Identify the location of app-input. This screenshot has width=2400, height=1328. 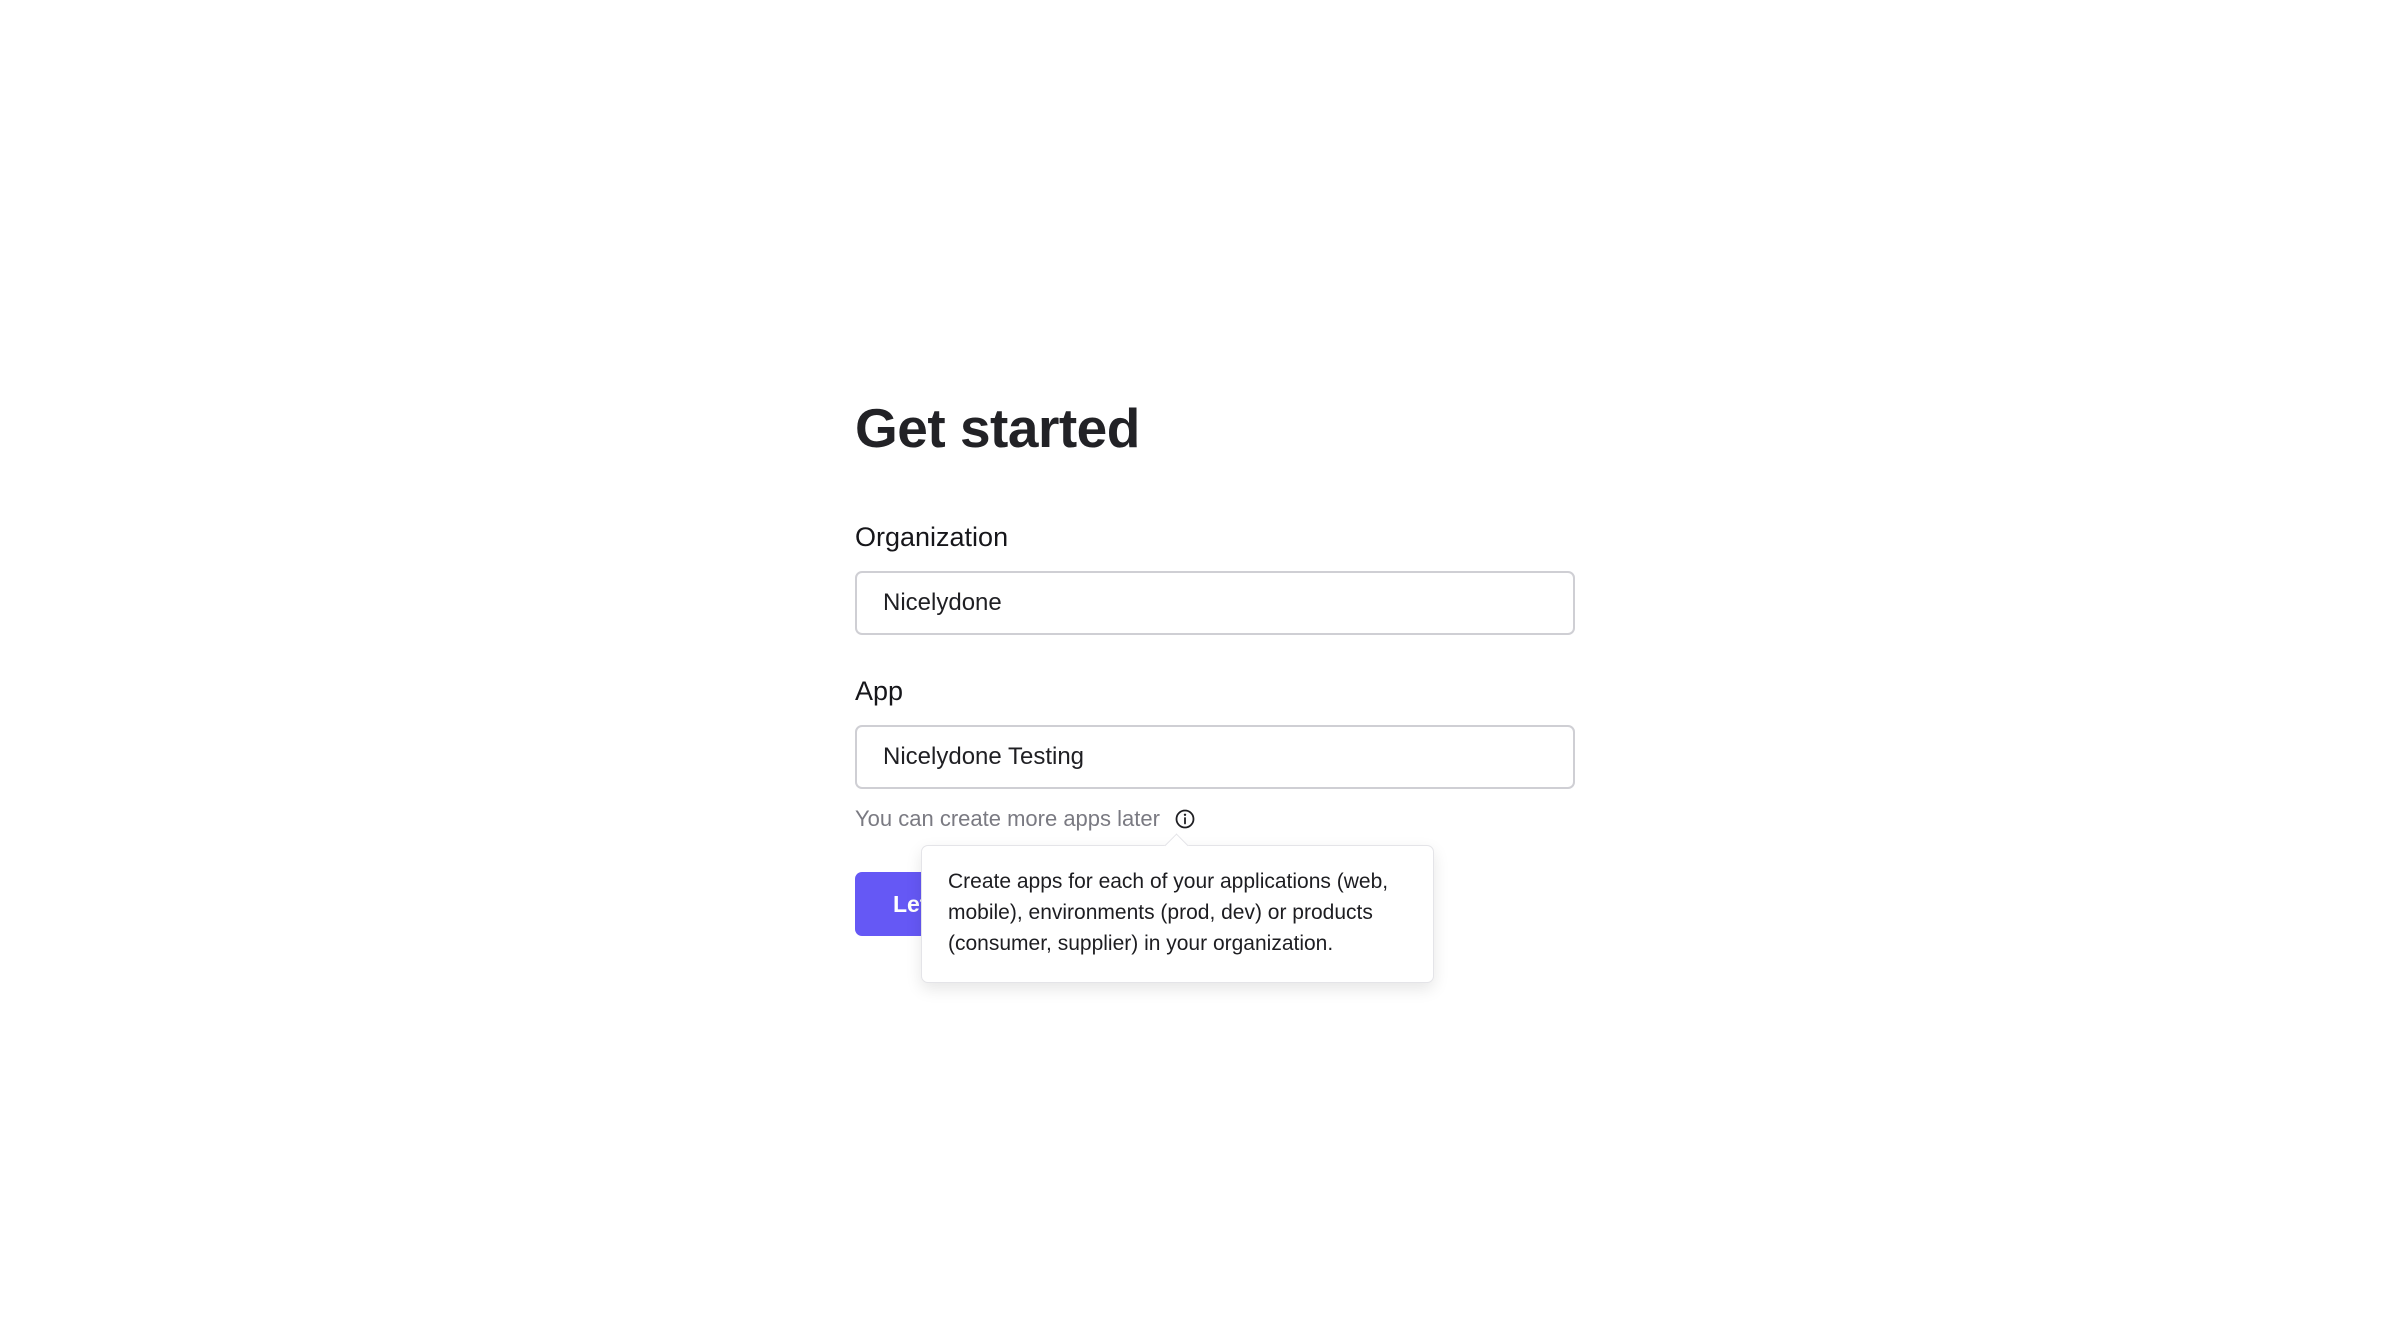
(1215, 757).